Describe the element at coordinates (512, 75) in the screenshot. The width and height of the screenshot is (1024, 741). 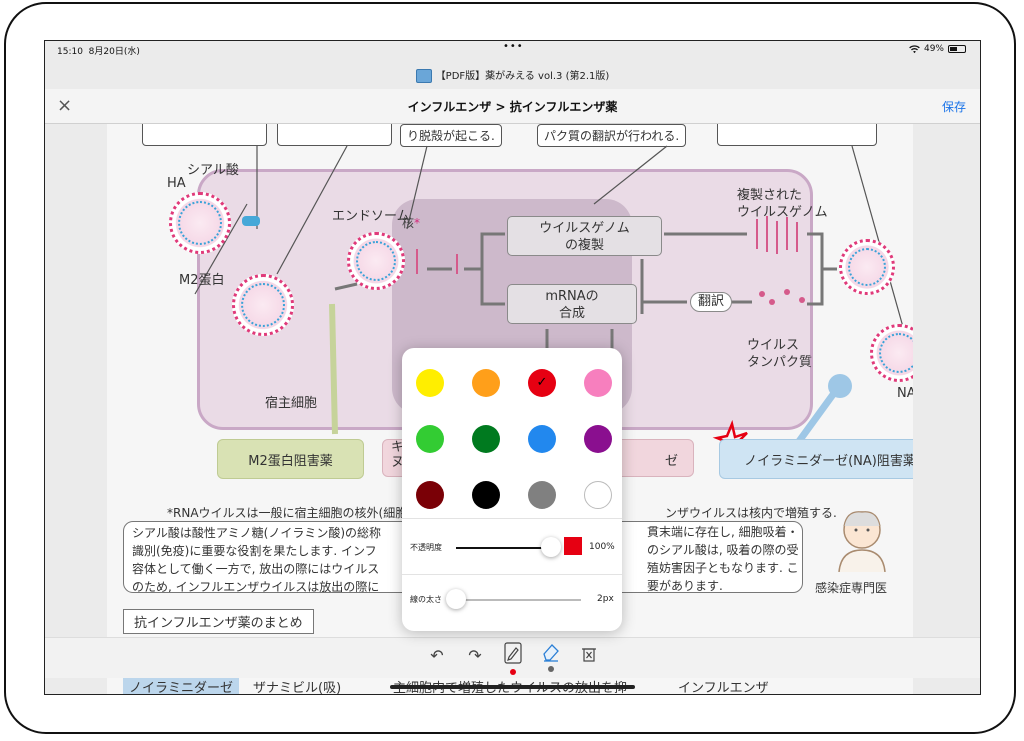
I see `document-title: 【PDF版】薬がみえる vol.3 (第2.1版)` at that location.